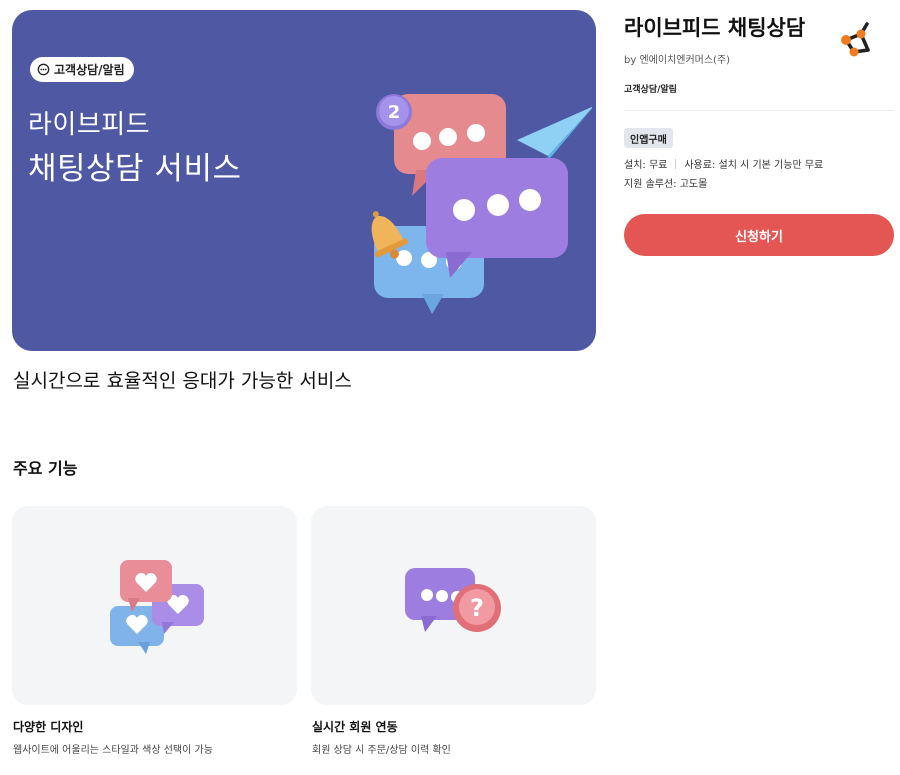  I want to click on feature-desc-design: 웹사이트에 어울리는 스타일과 색상 선택이 가능, so click(113, 750).